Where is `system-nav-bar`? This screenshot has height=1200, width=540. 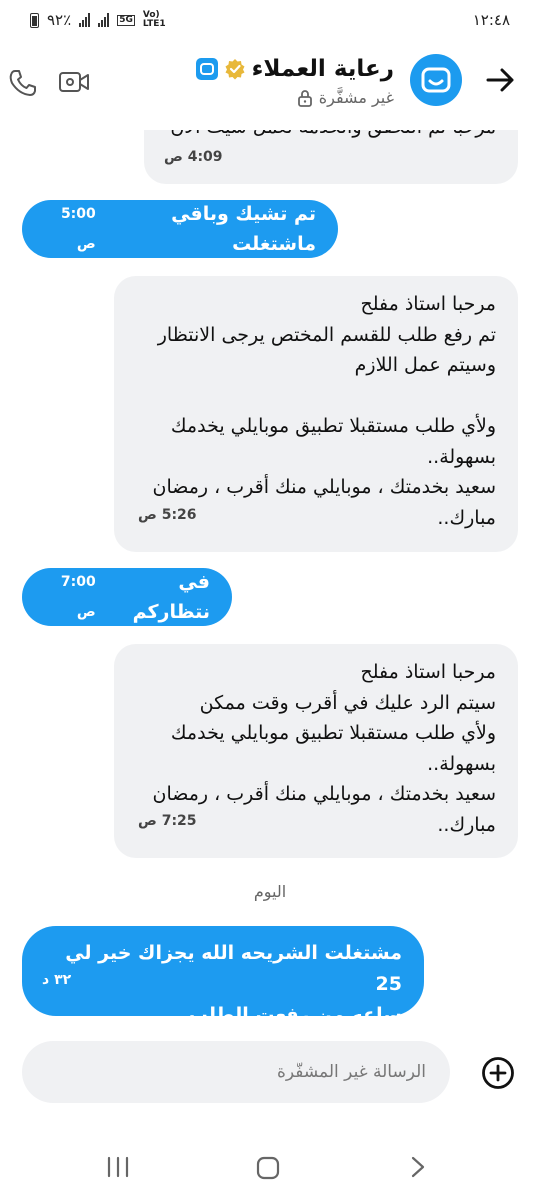 system-nav-bar is located at coordinates (270, 1167).